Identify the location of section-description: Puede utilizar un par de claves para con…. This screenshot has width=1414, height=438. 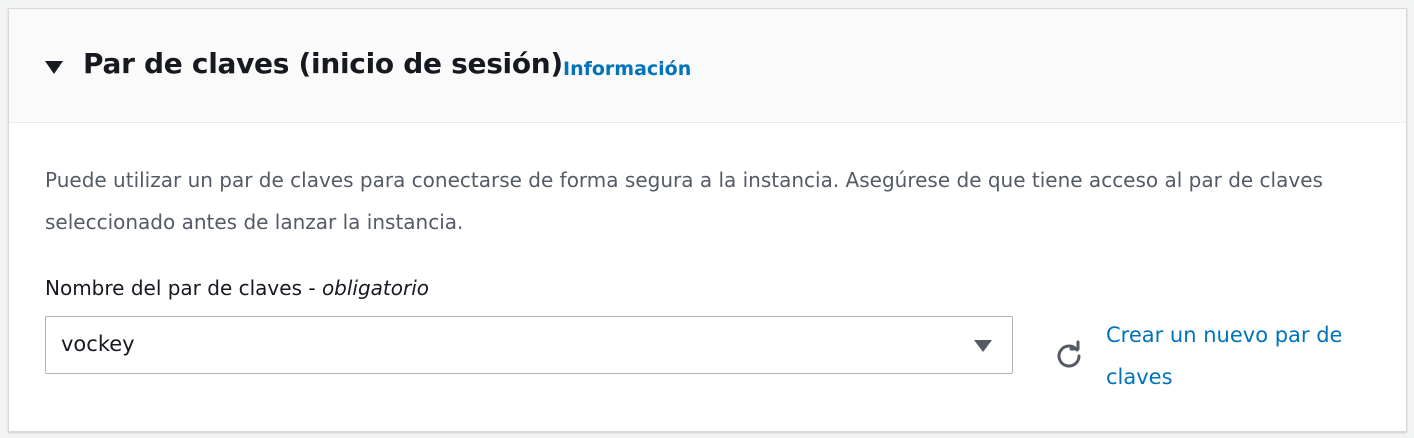
(684, 201).